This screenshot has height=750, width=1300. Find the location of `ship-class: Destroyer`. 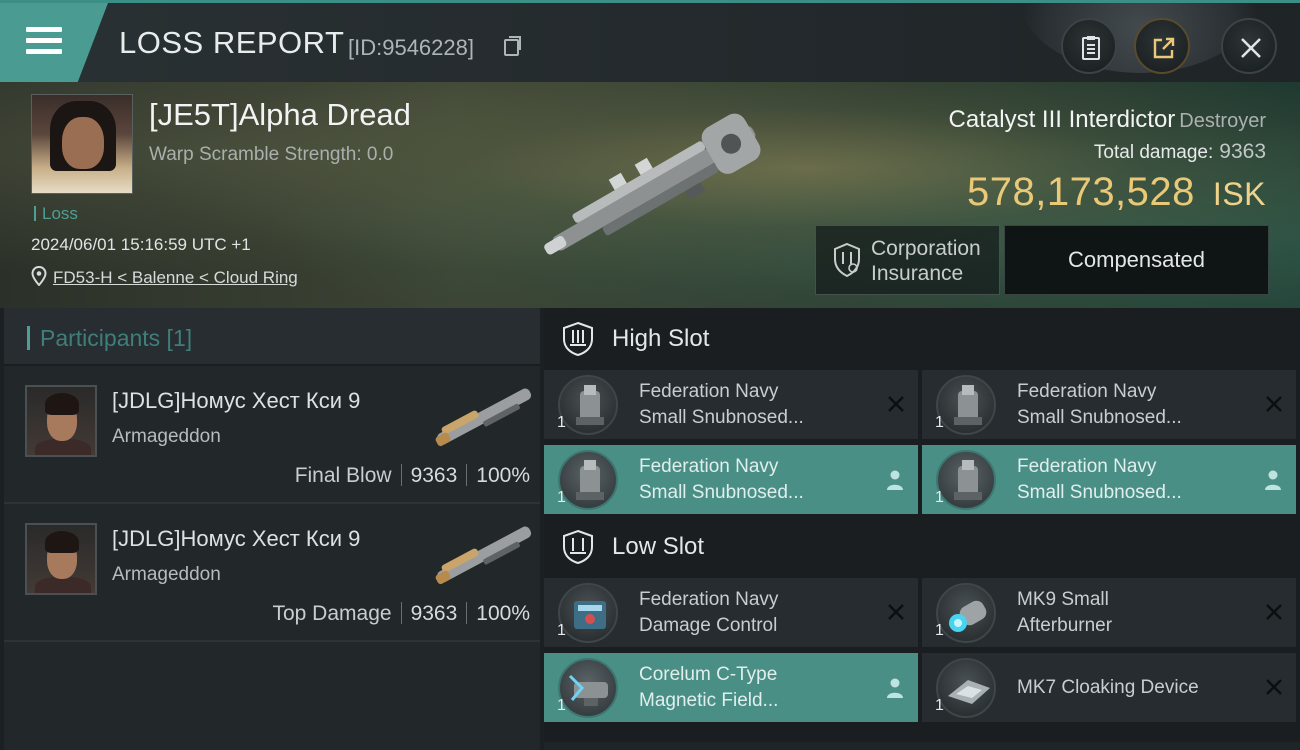

ship-class: Destroyer is located at coordinates (1222, 121).